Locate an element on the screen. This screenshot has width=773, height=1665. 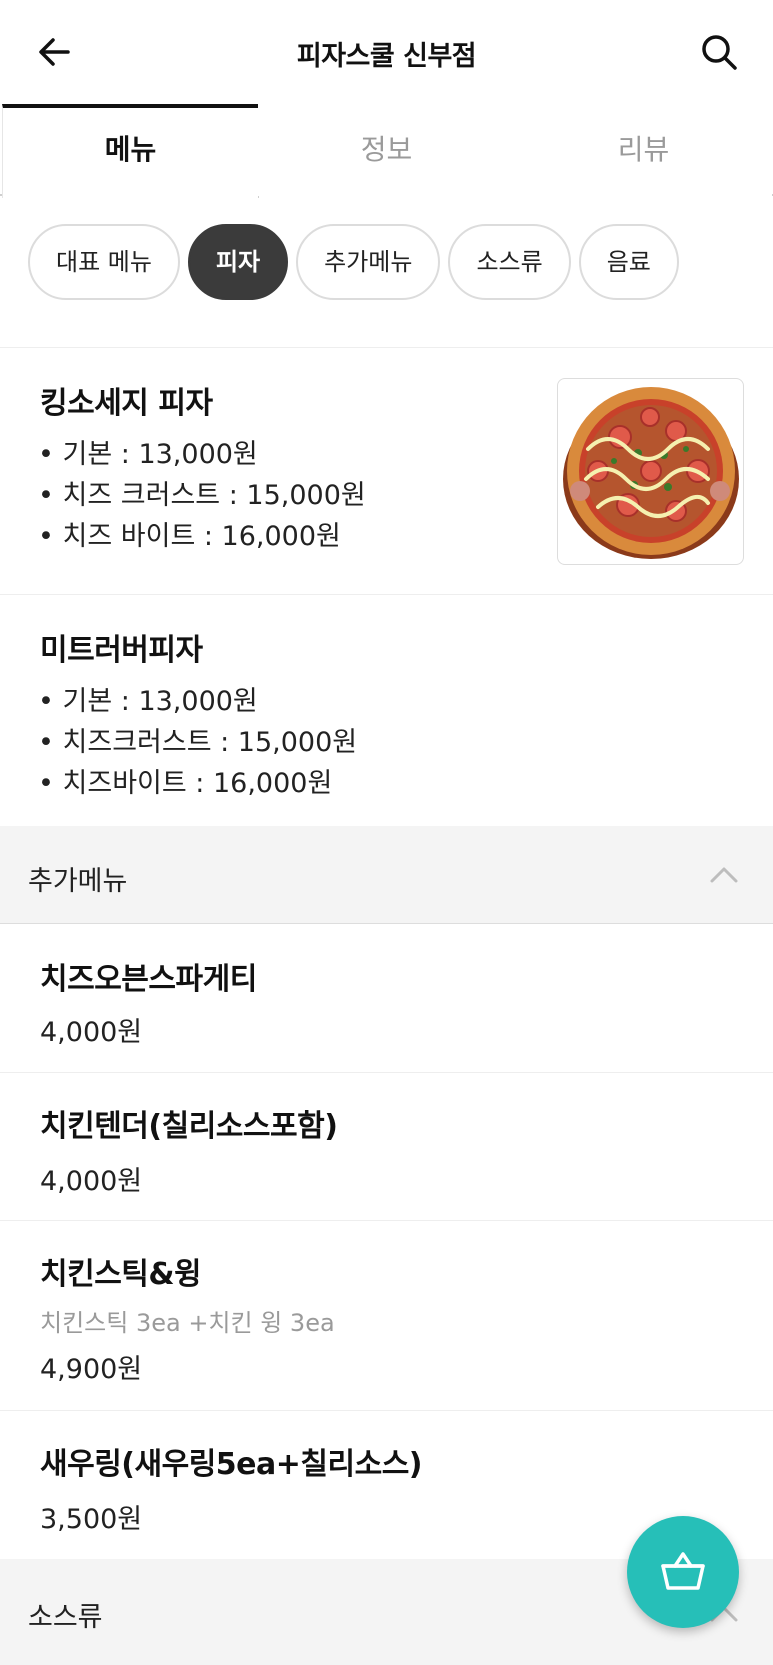
pizza-image is located at coordinates (651, 473).